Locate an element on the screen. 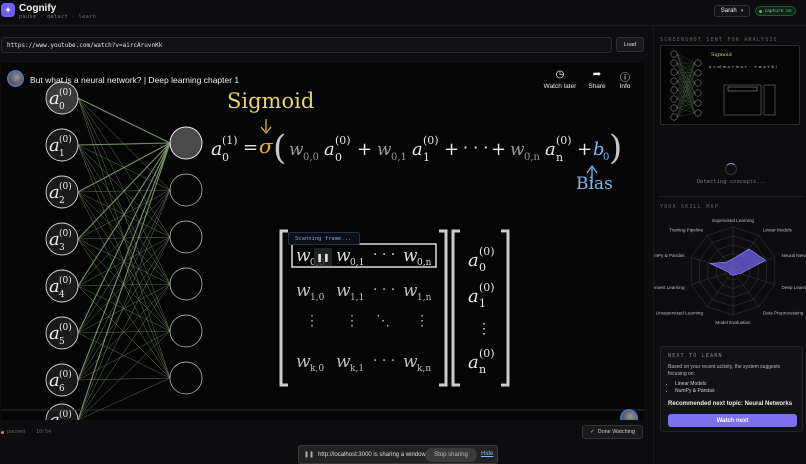  skill-axis-label: Training Pipeline is located at coordinates (686, 230).